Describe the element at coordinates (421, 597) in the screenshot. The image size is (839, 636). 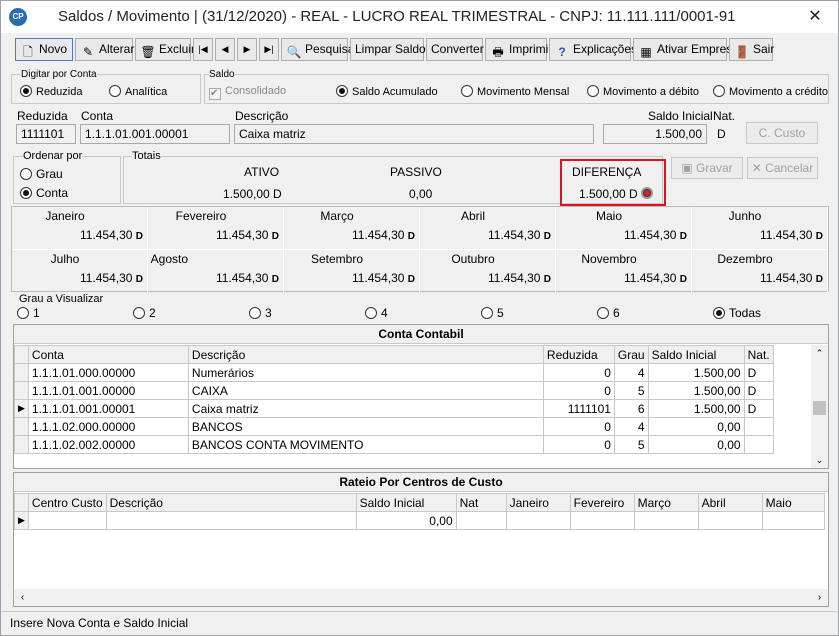
I see `rateio-h-scrollbar: ‹ ›` at that location.